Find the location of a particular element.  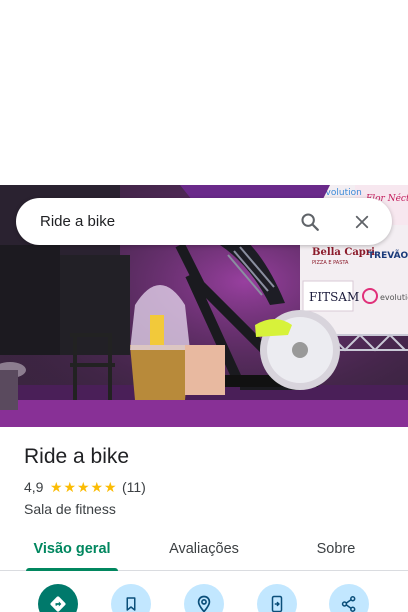

clear-search-button is located at coordinates (362, 222).